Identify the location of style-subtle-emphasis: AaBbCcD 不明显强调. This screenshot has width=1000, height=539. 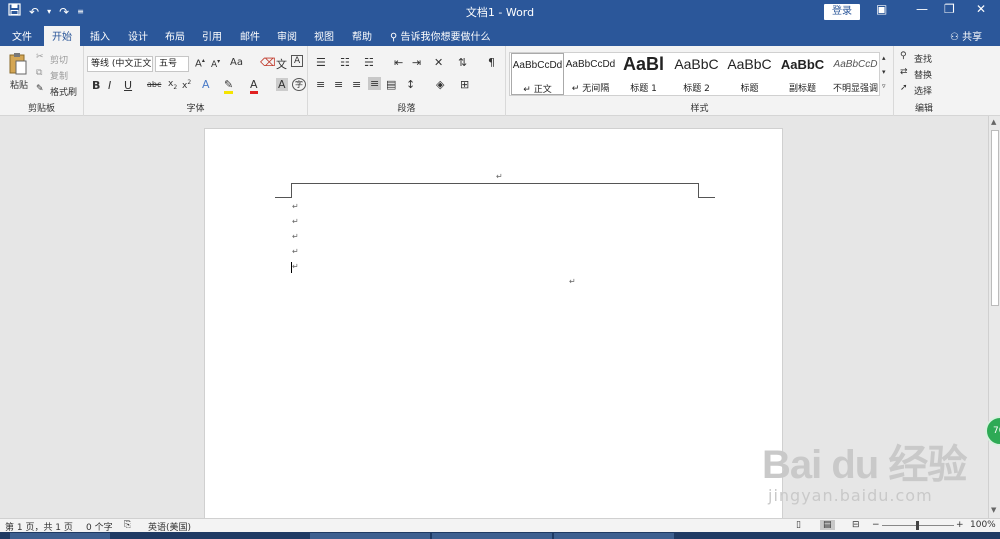
(855, 74).